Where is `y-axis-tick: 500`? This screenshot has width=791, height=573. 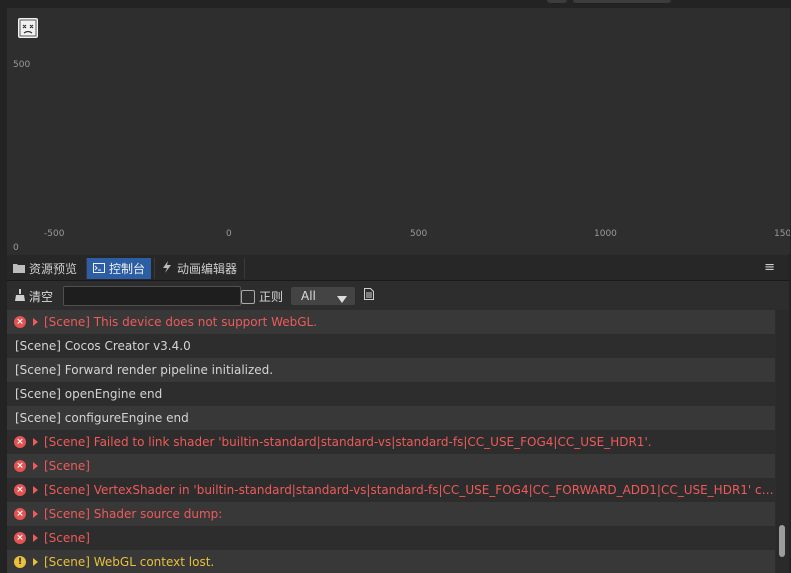 y-axis-tick: 500 is located at coordinates (22, 65).